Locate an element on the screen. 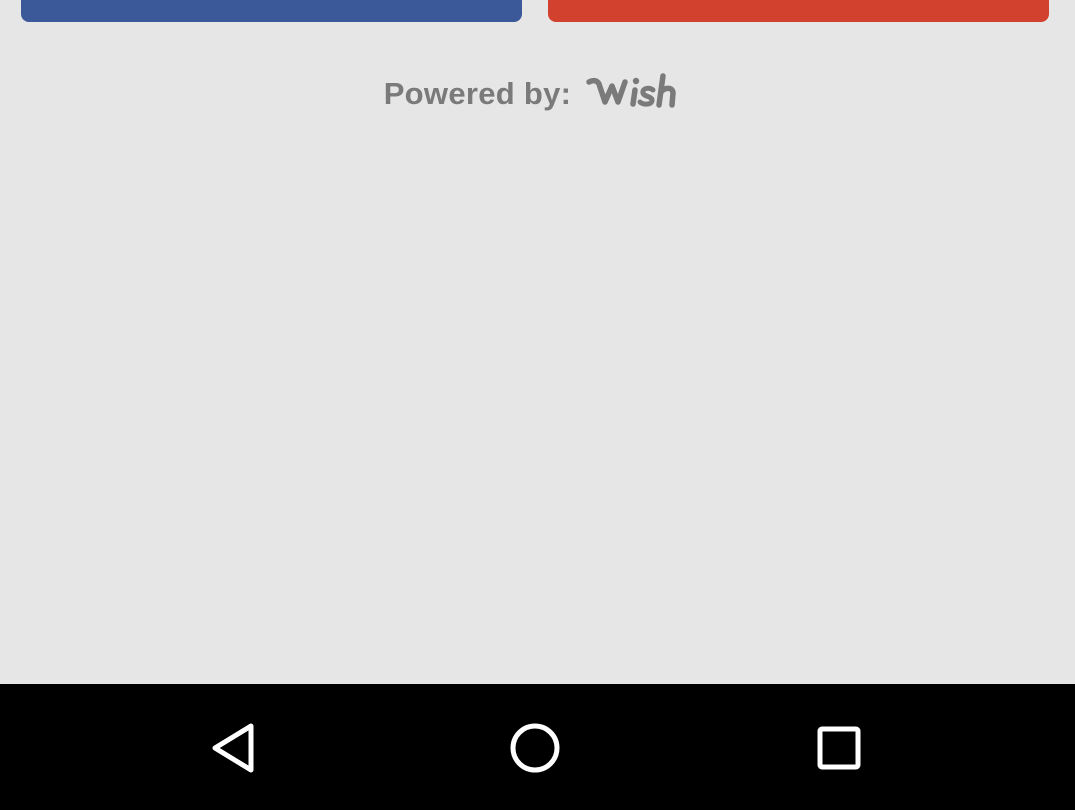 The height and width of the screenshot is (810, 1075). home-button is located at coordinates (535, 748).